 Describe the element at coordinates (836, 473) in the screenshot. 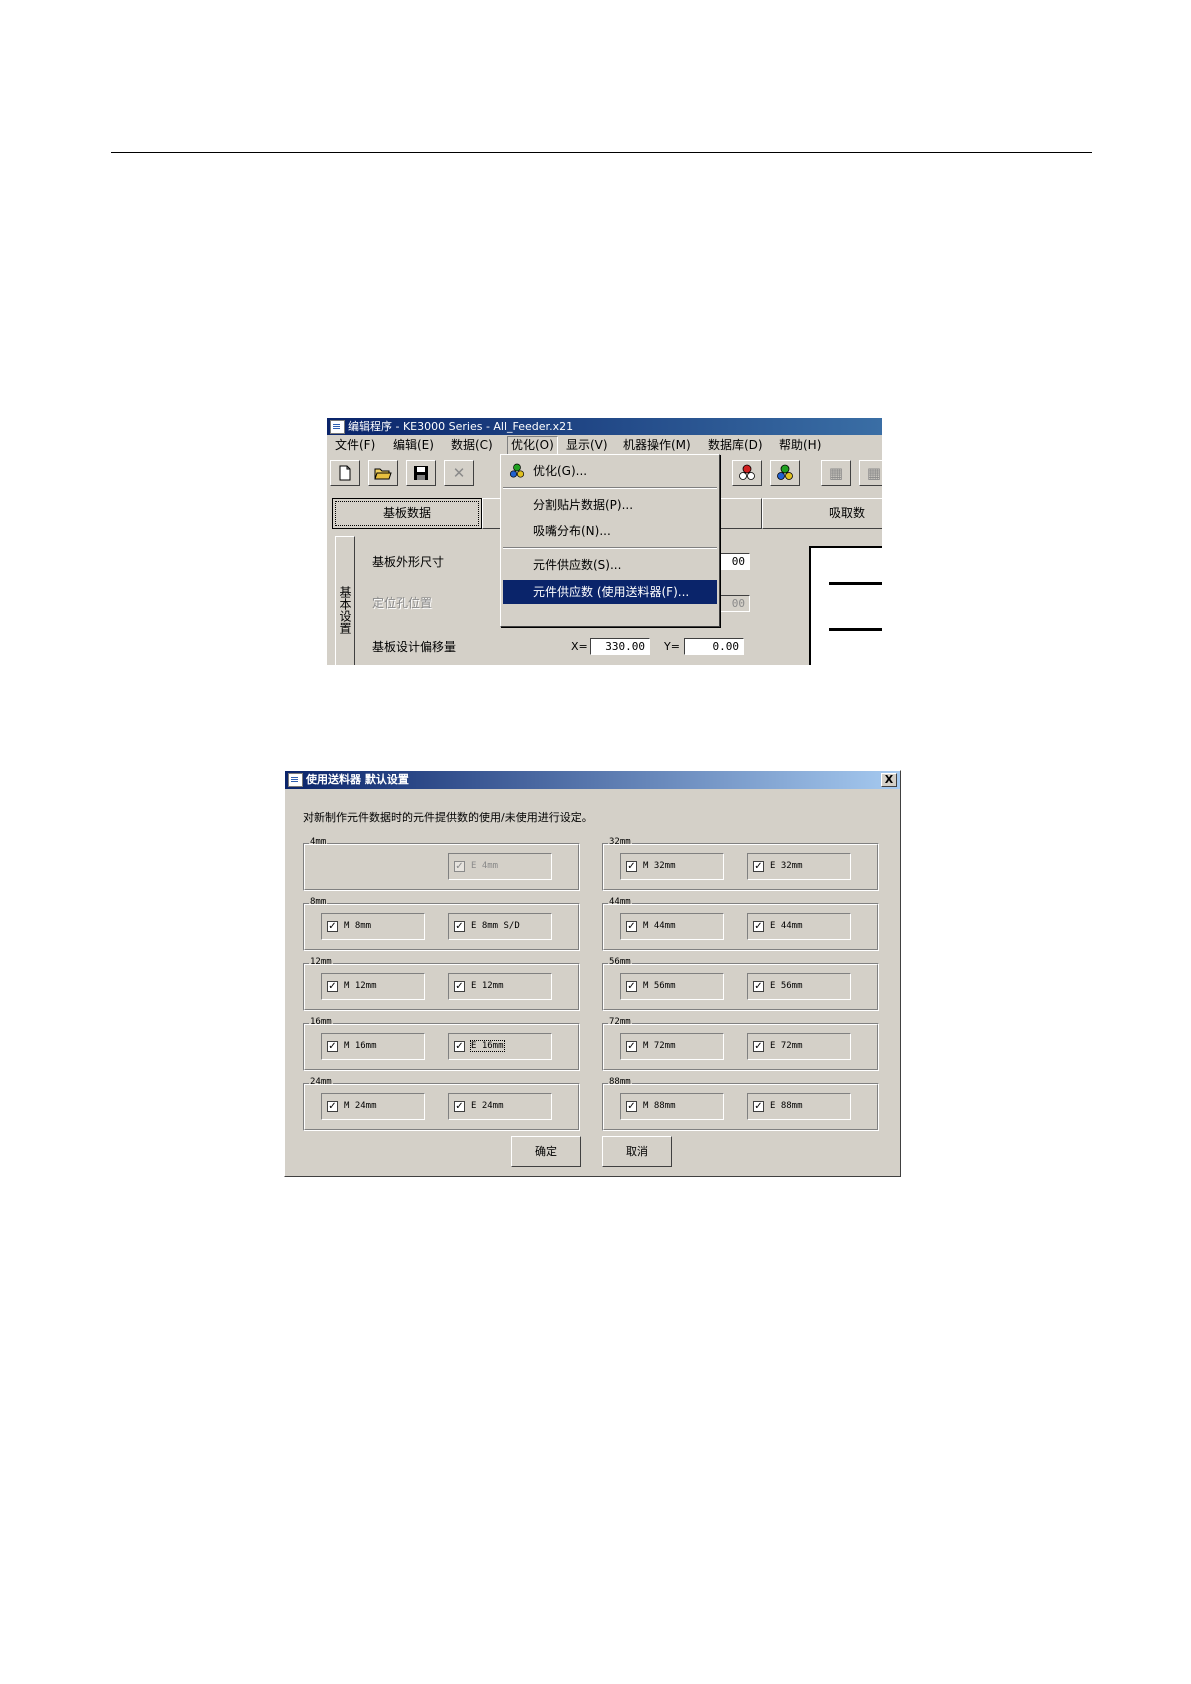

I see `disabled-tool-icon: ▦` at that location.